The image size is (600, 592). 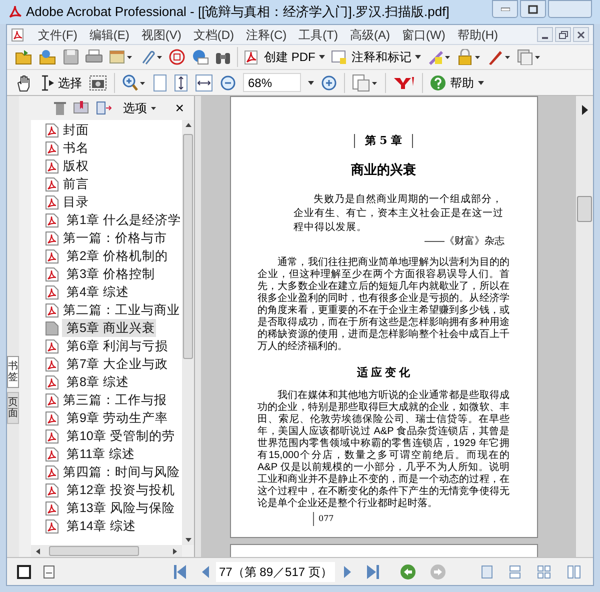 I want to click on bookmark-item: 目录, so click(x=76, y=202).